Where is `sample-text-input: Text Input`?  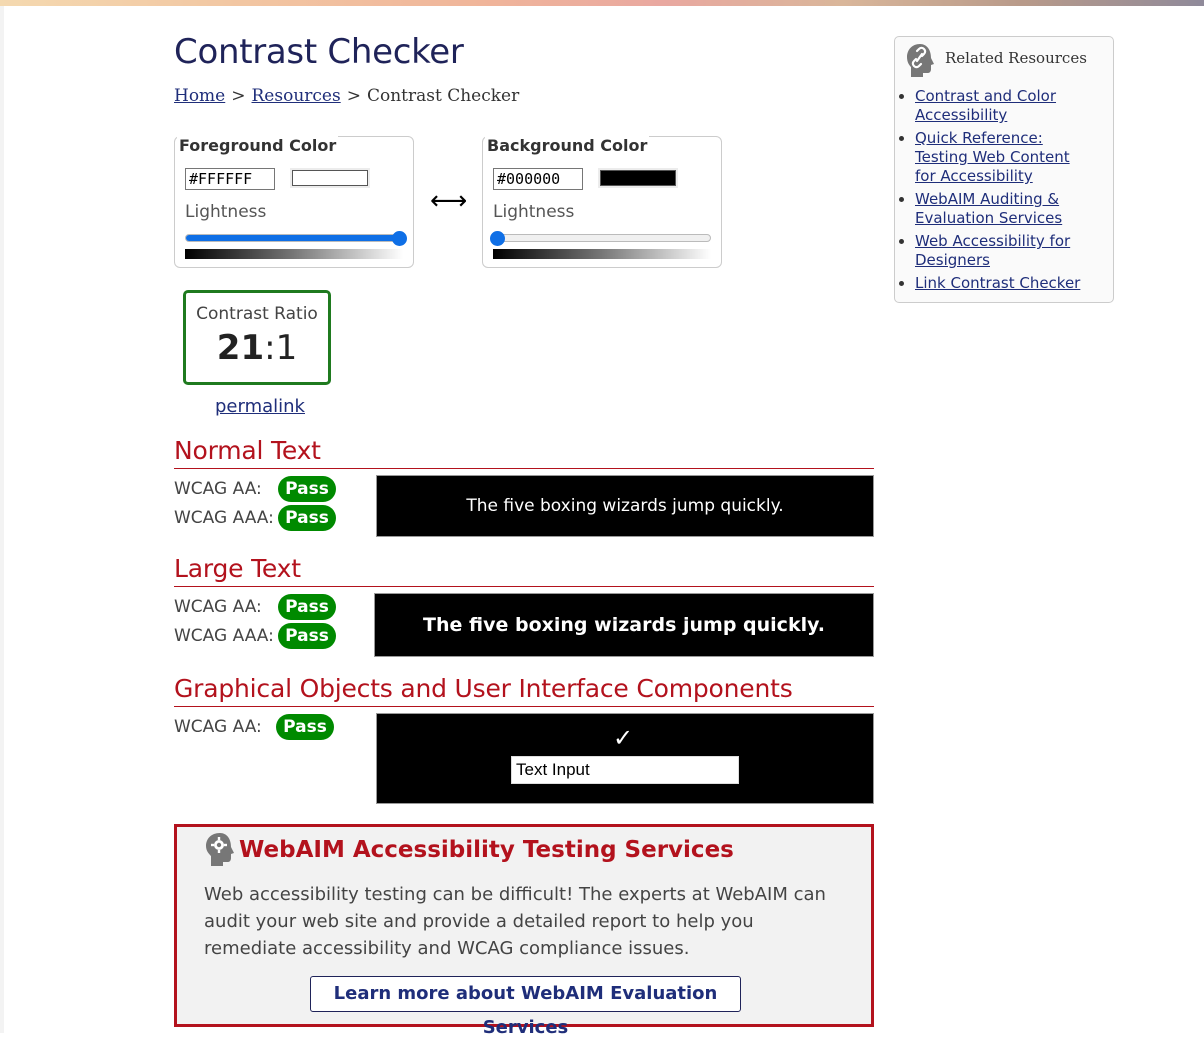
sample-text-input: Text Input is located at coordinates (625, 770).